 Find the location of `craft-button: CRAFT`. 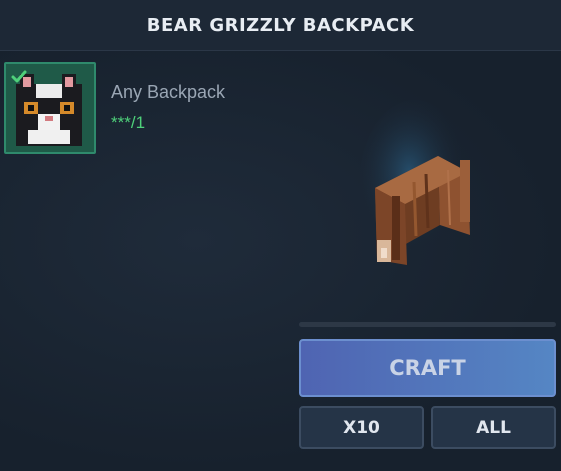

craft-button: CRAFT is located at coordinates (427, 368).